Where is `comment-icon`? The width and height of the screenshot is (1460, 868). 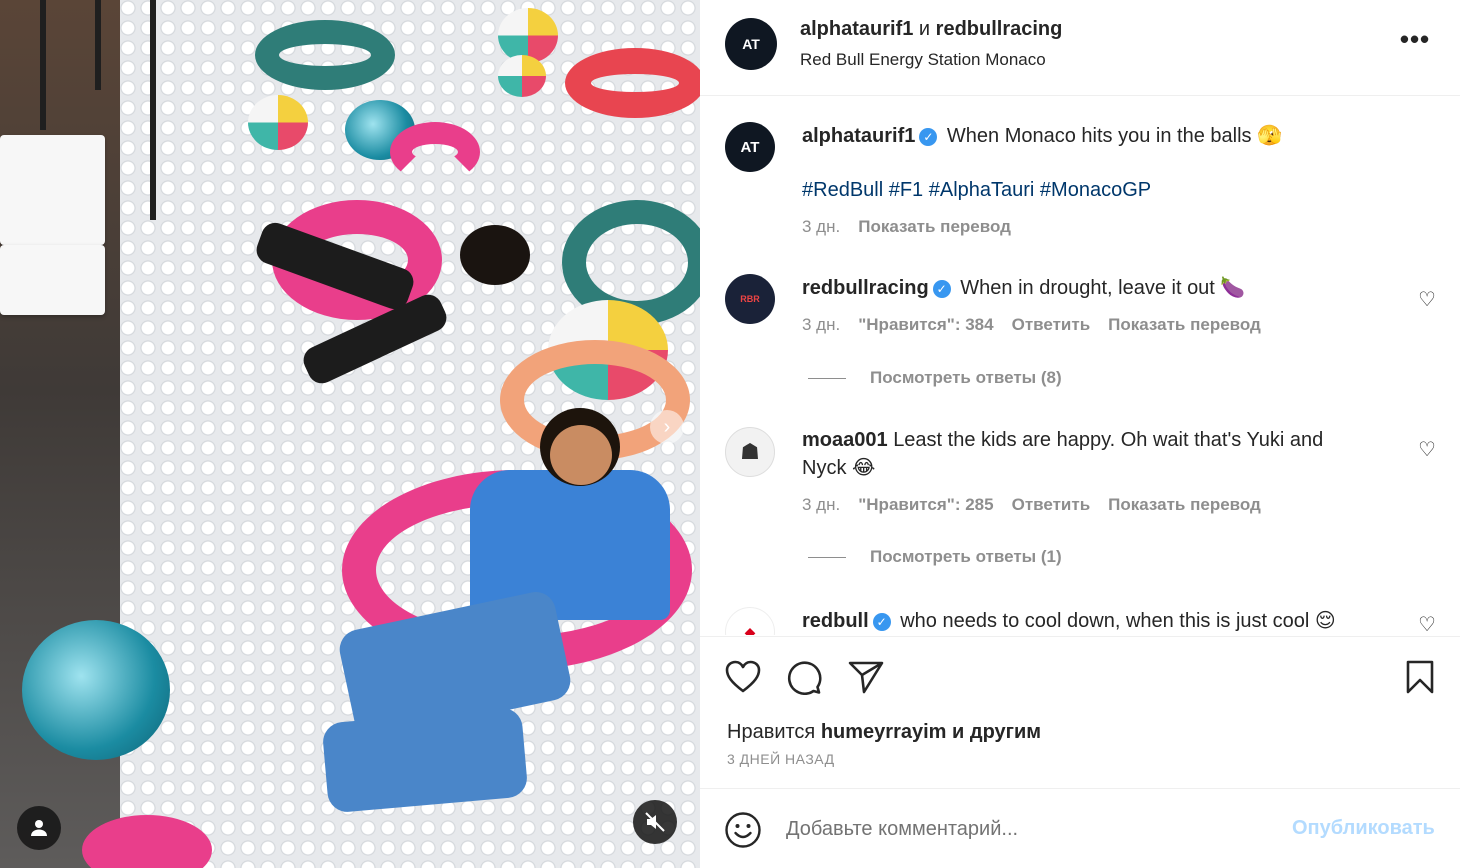
comment-icon is located at coordinates (804, 678).